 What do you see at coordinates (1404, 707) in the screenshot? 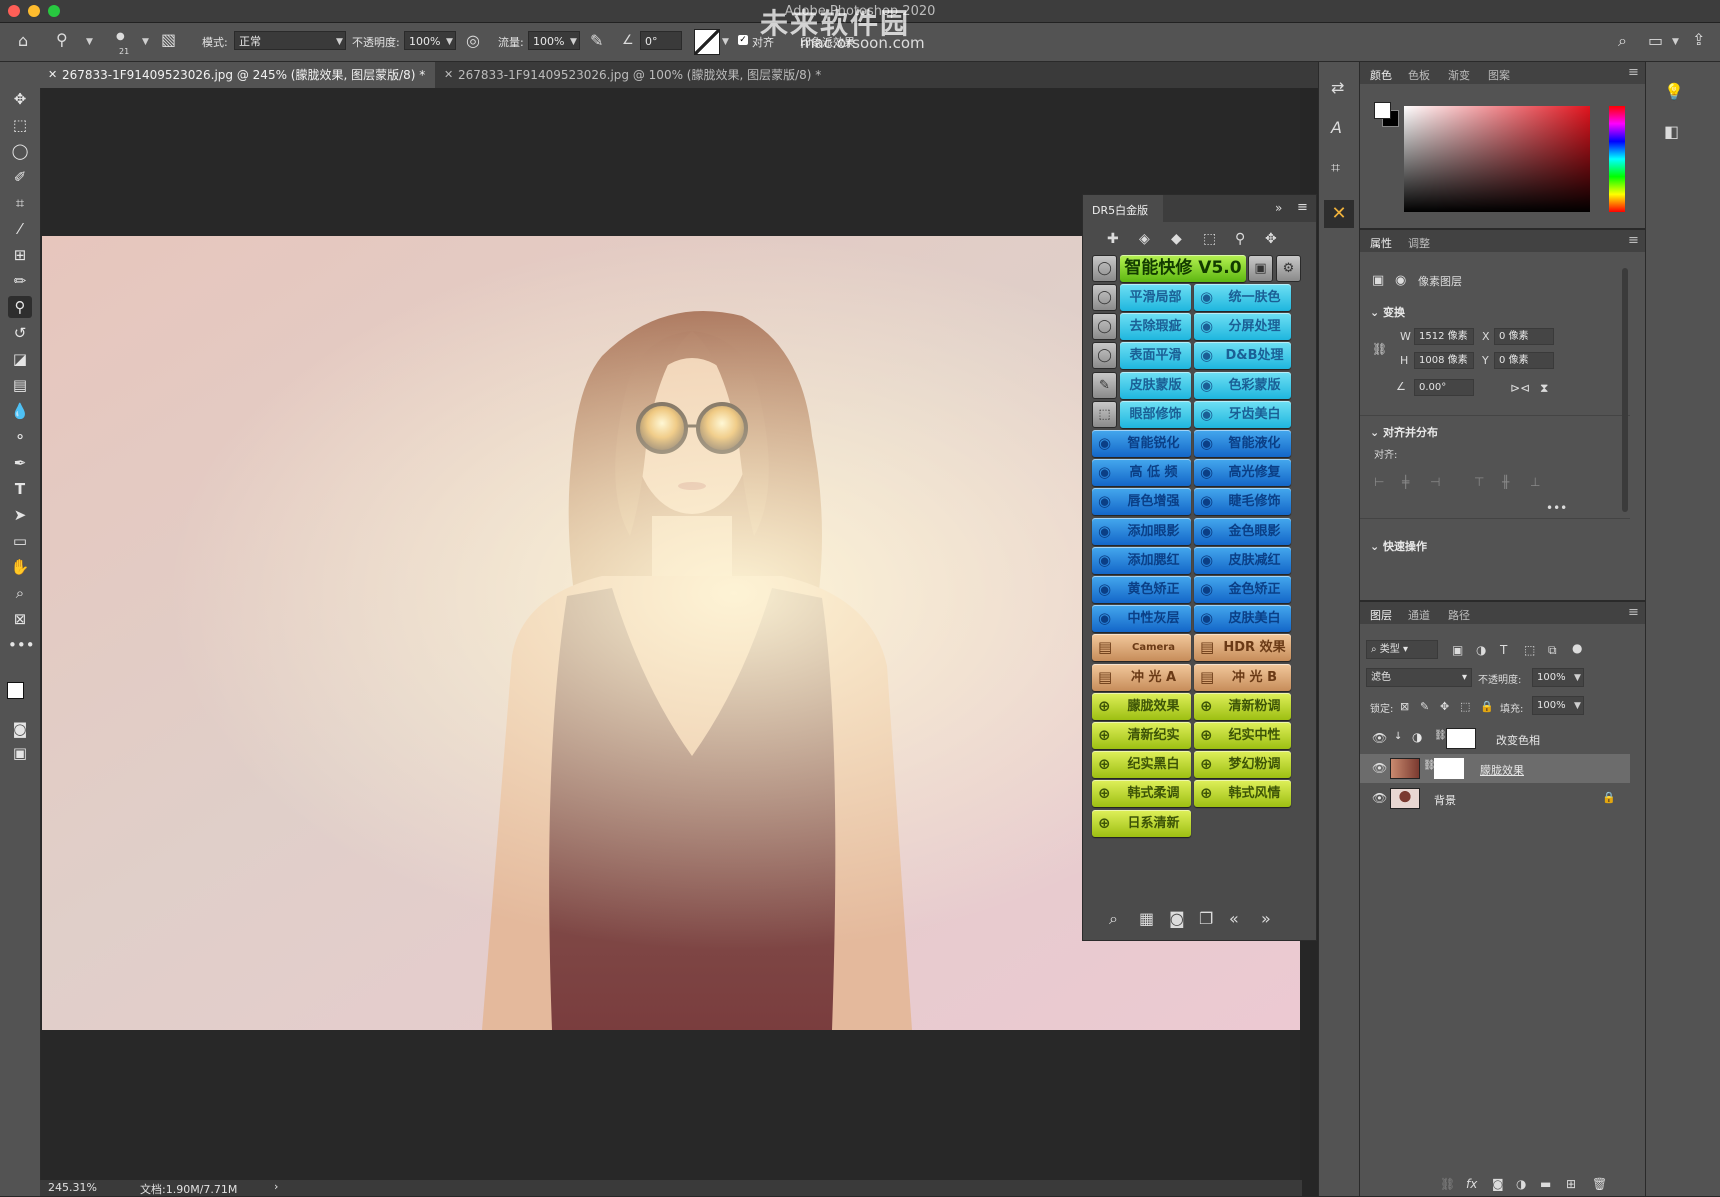
I see `lock-transparent-icon: ⊠` at bounding box center [1404, 707].